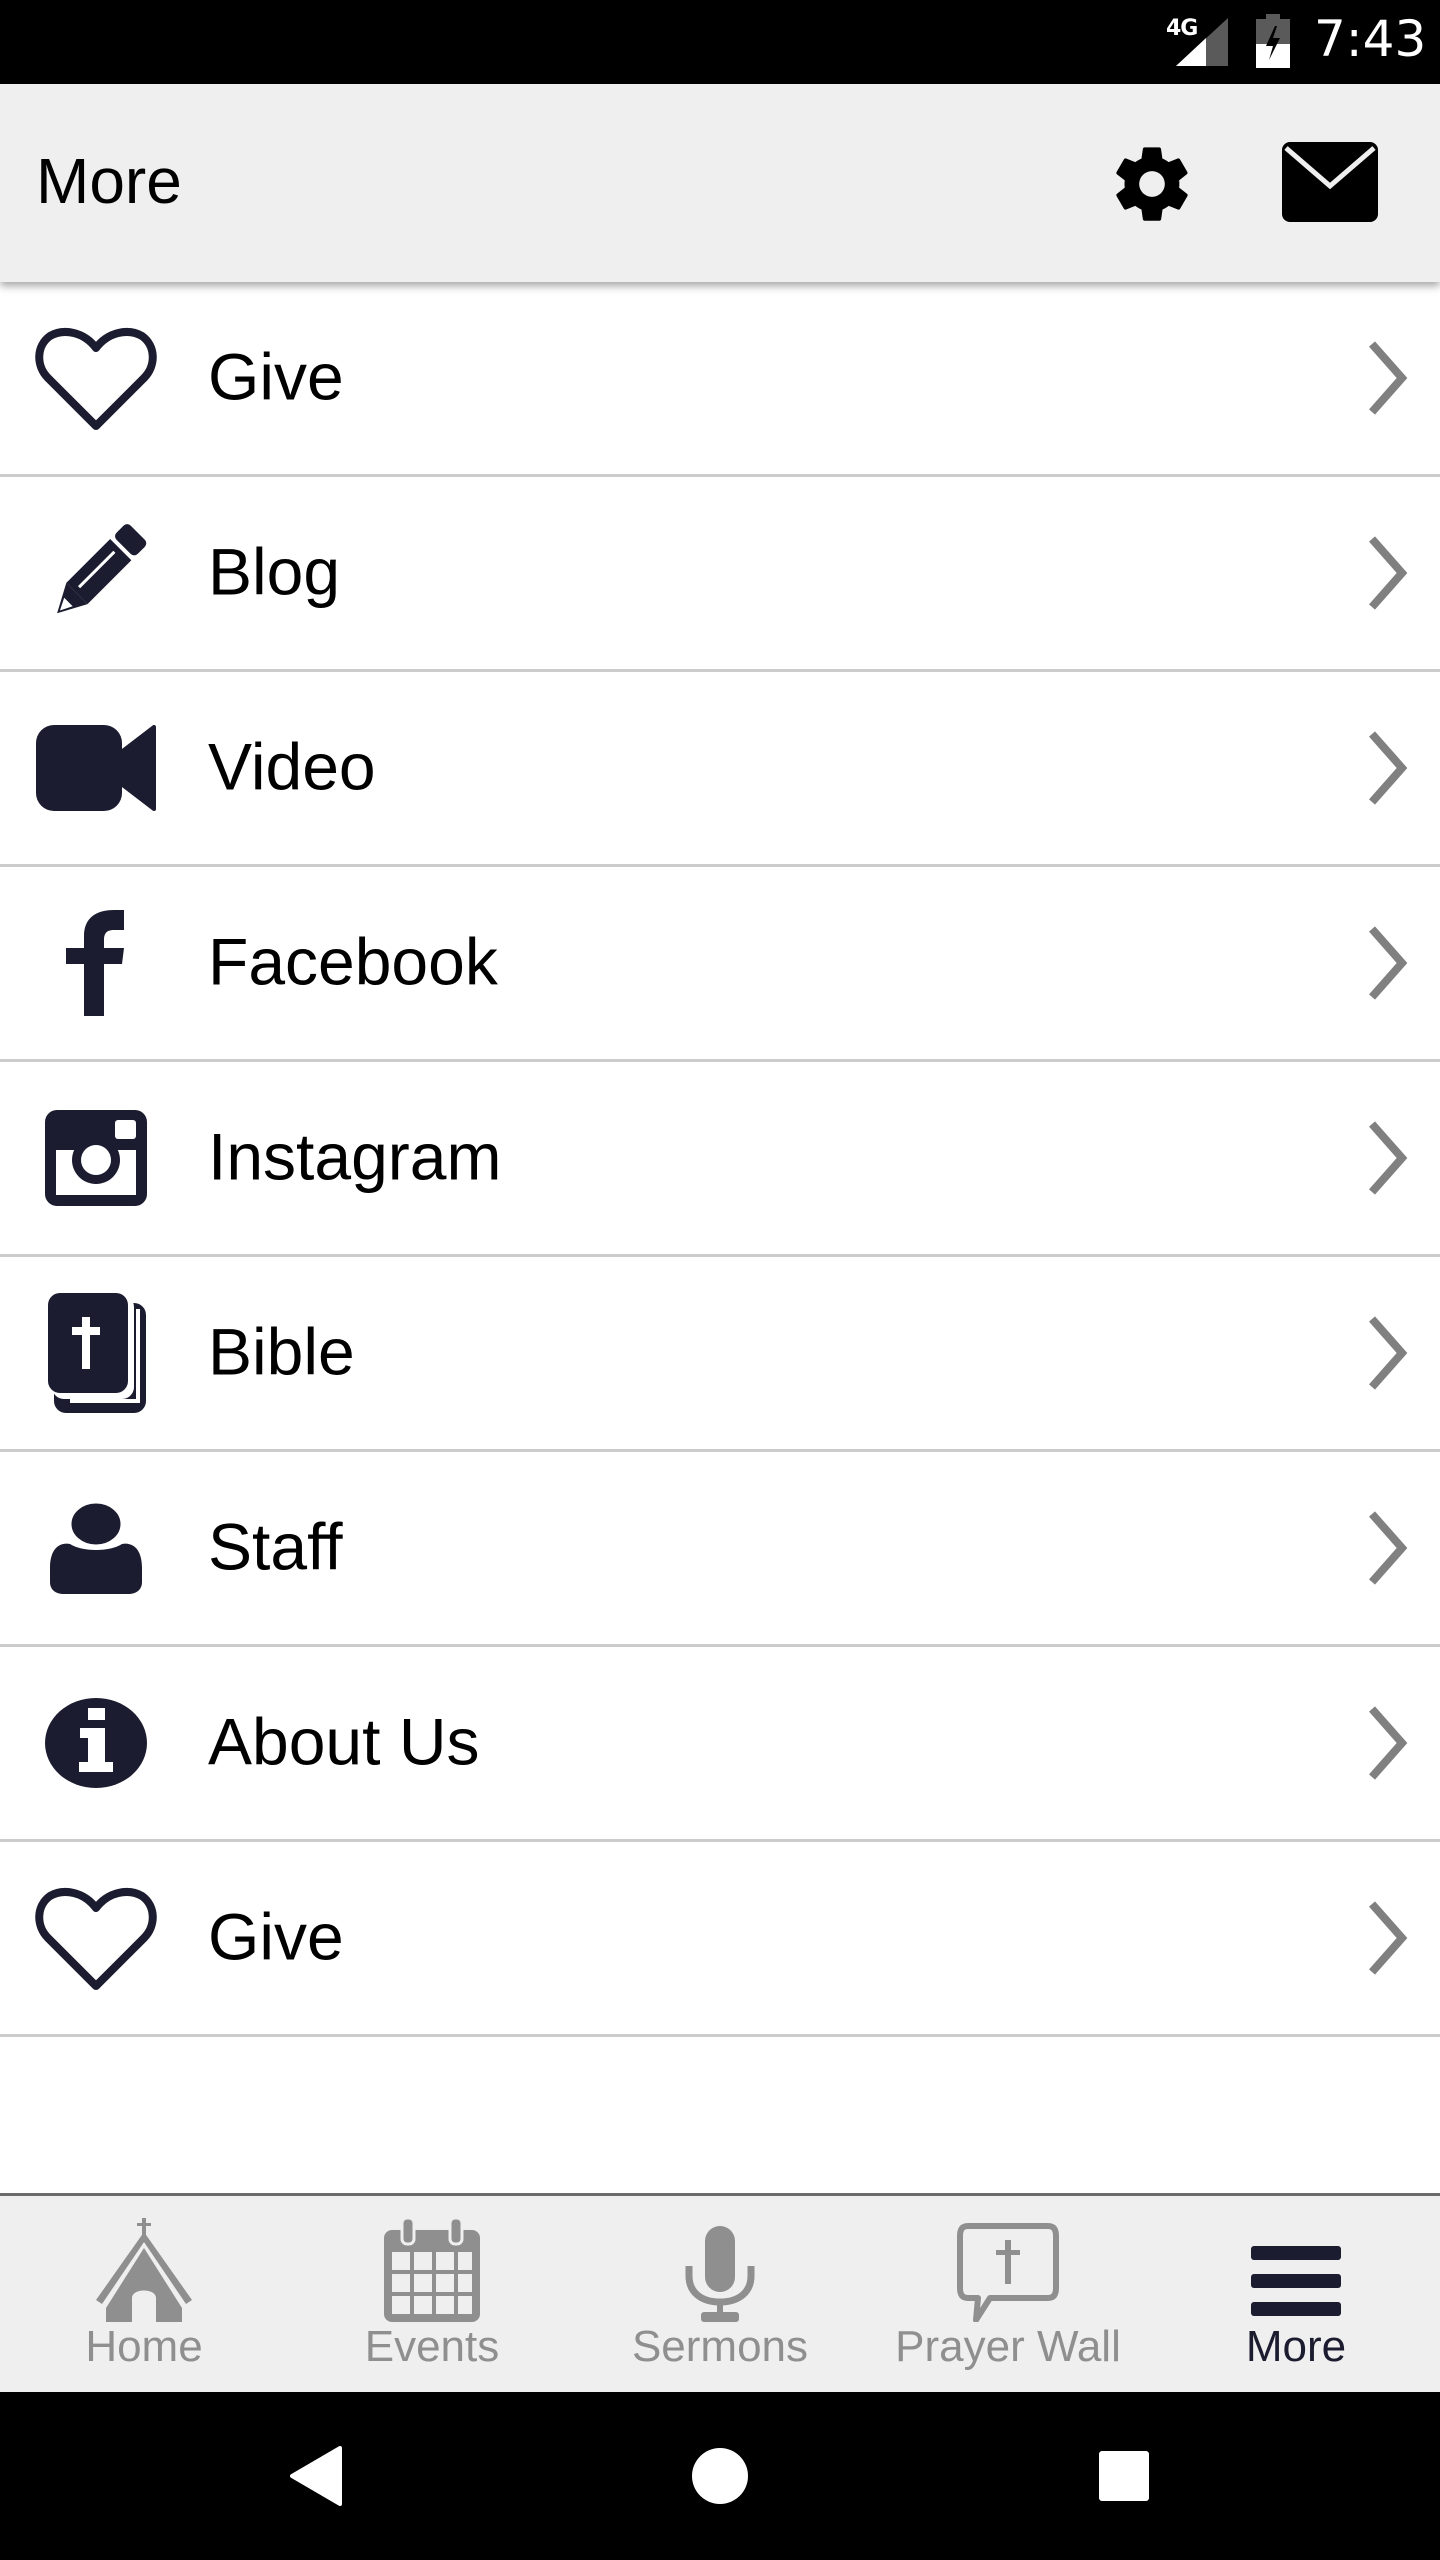  Describe the element at coordinates (1202, 42) in the screenshot. I see `signal-icon` at that location.